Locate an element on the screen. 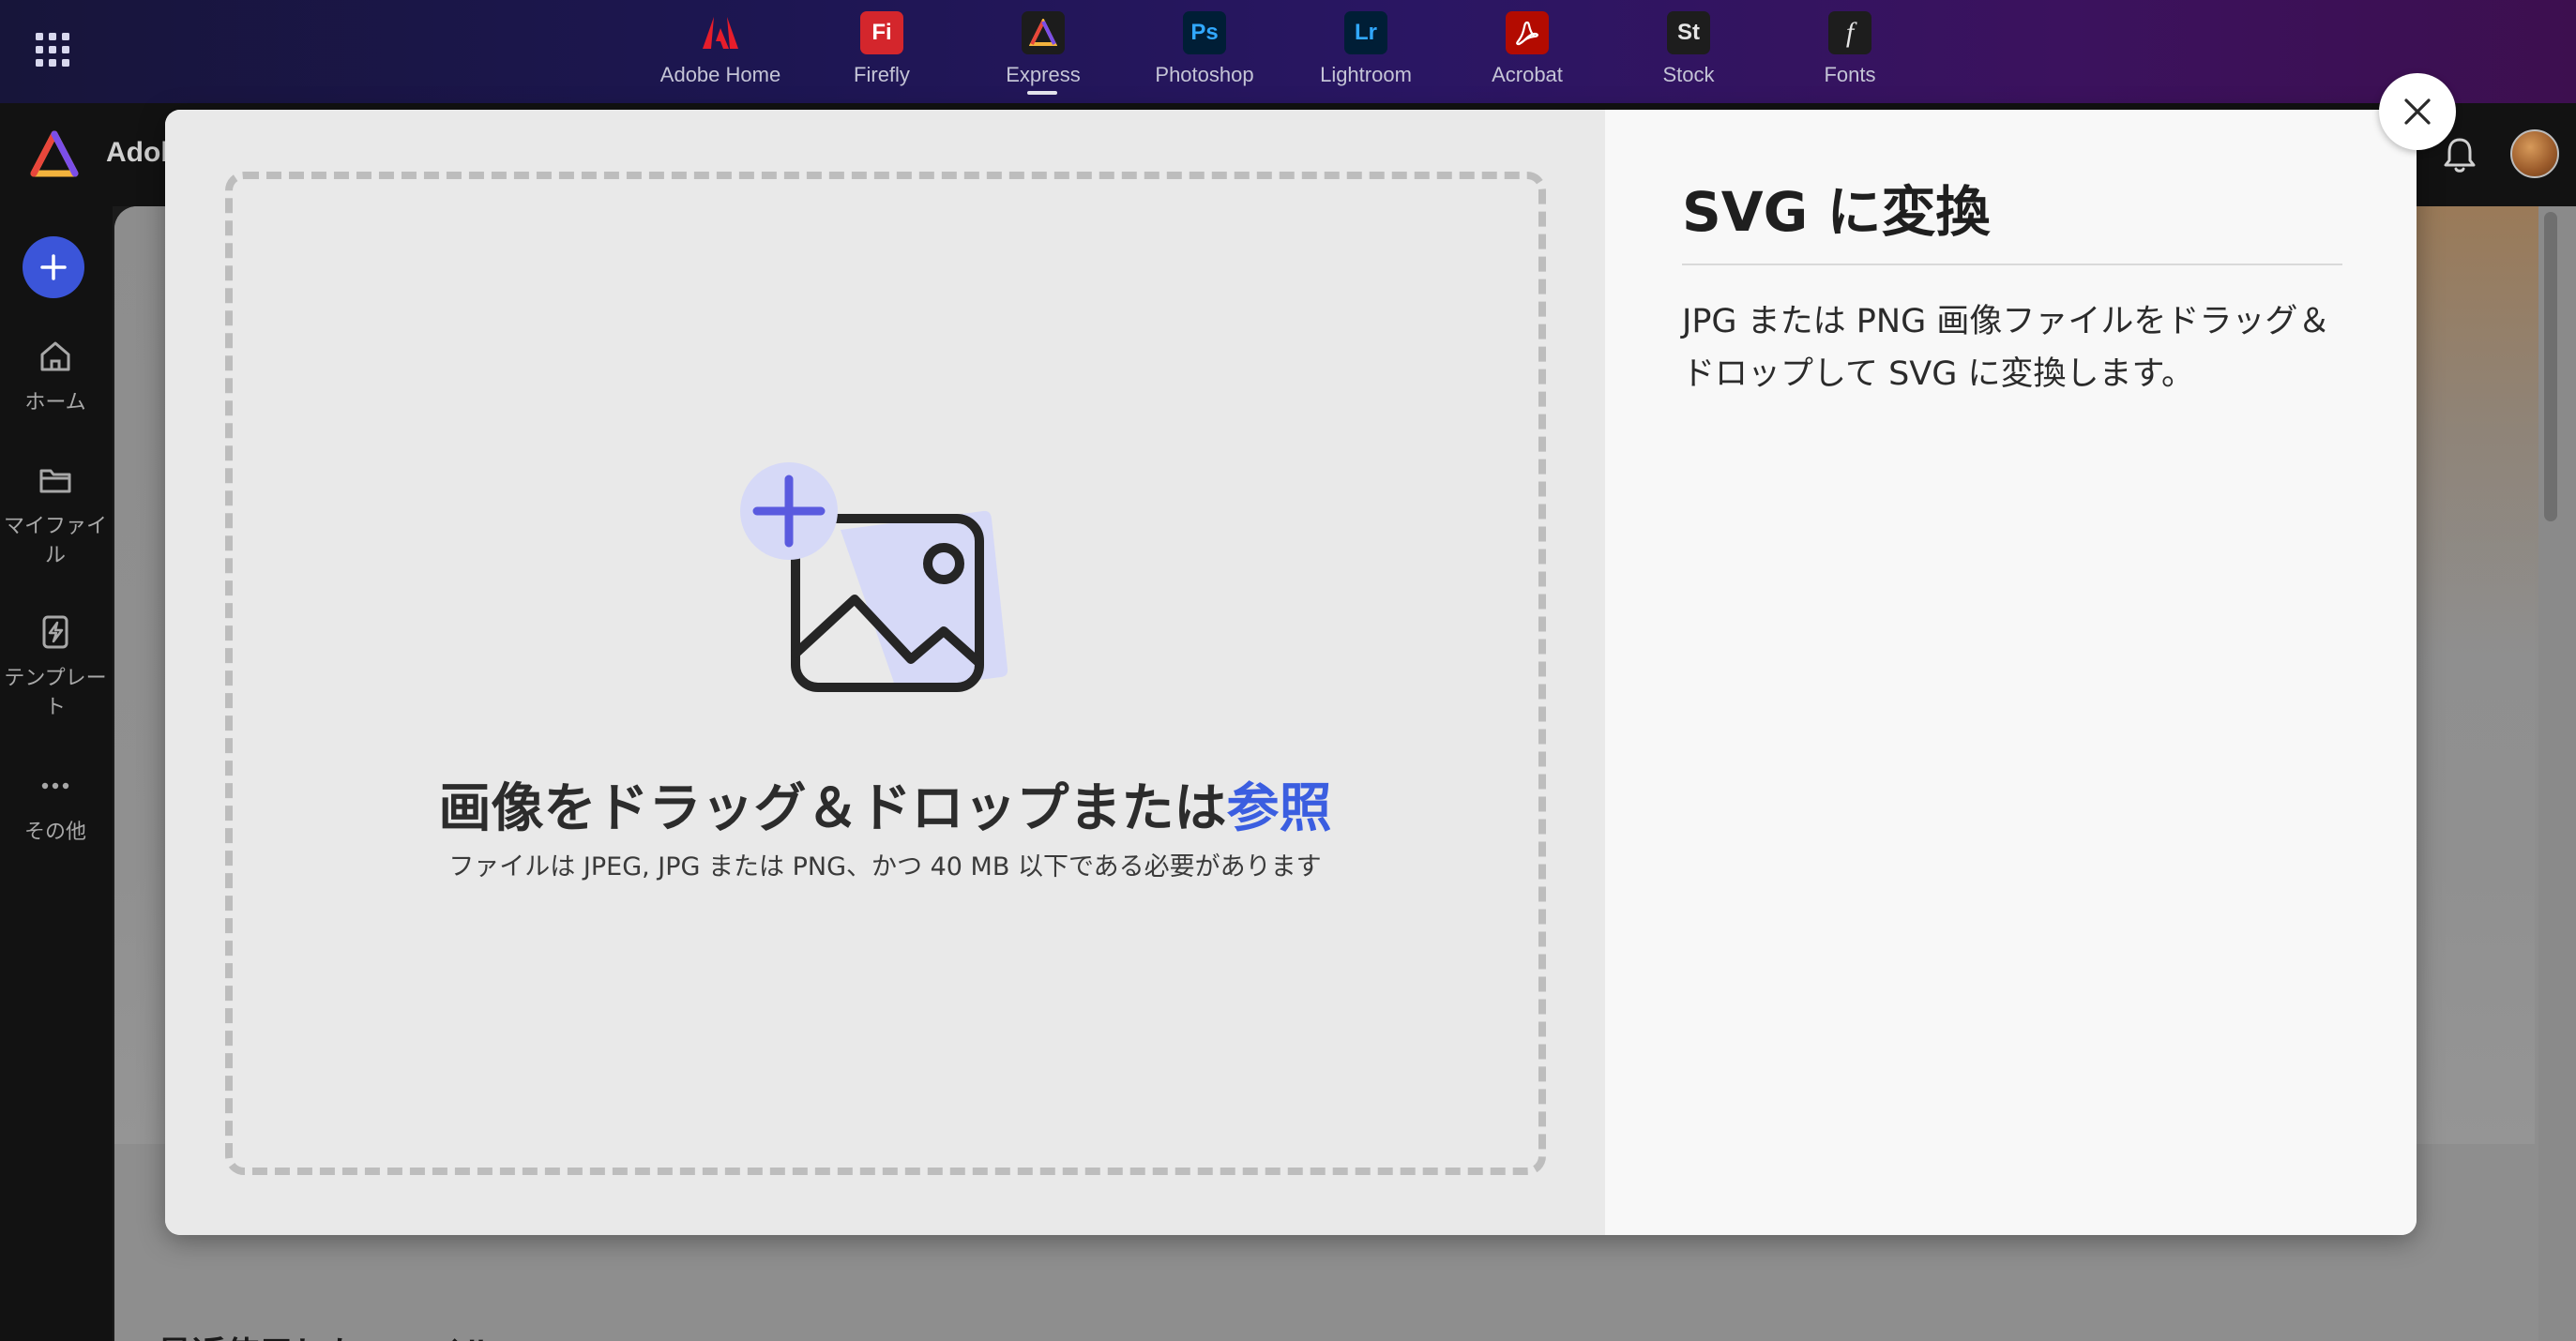  stock-icon: St is located at coordinates (1688, 32).